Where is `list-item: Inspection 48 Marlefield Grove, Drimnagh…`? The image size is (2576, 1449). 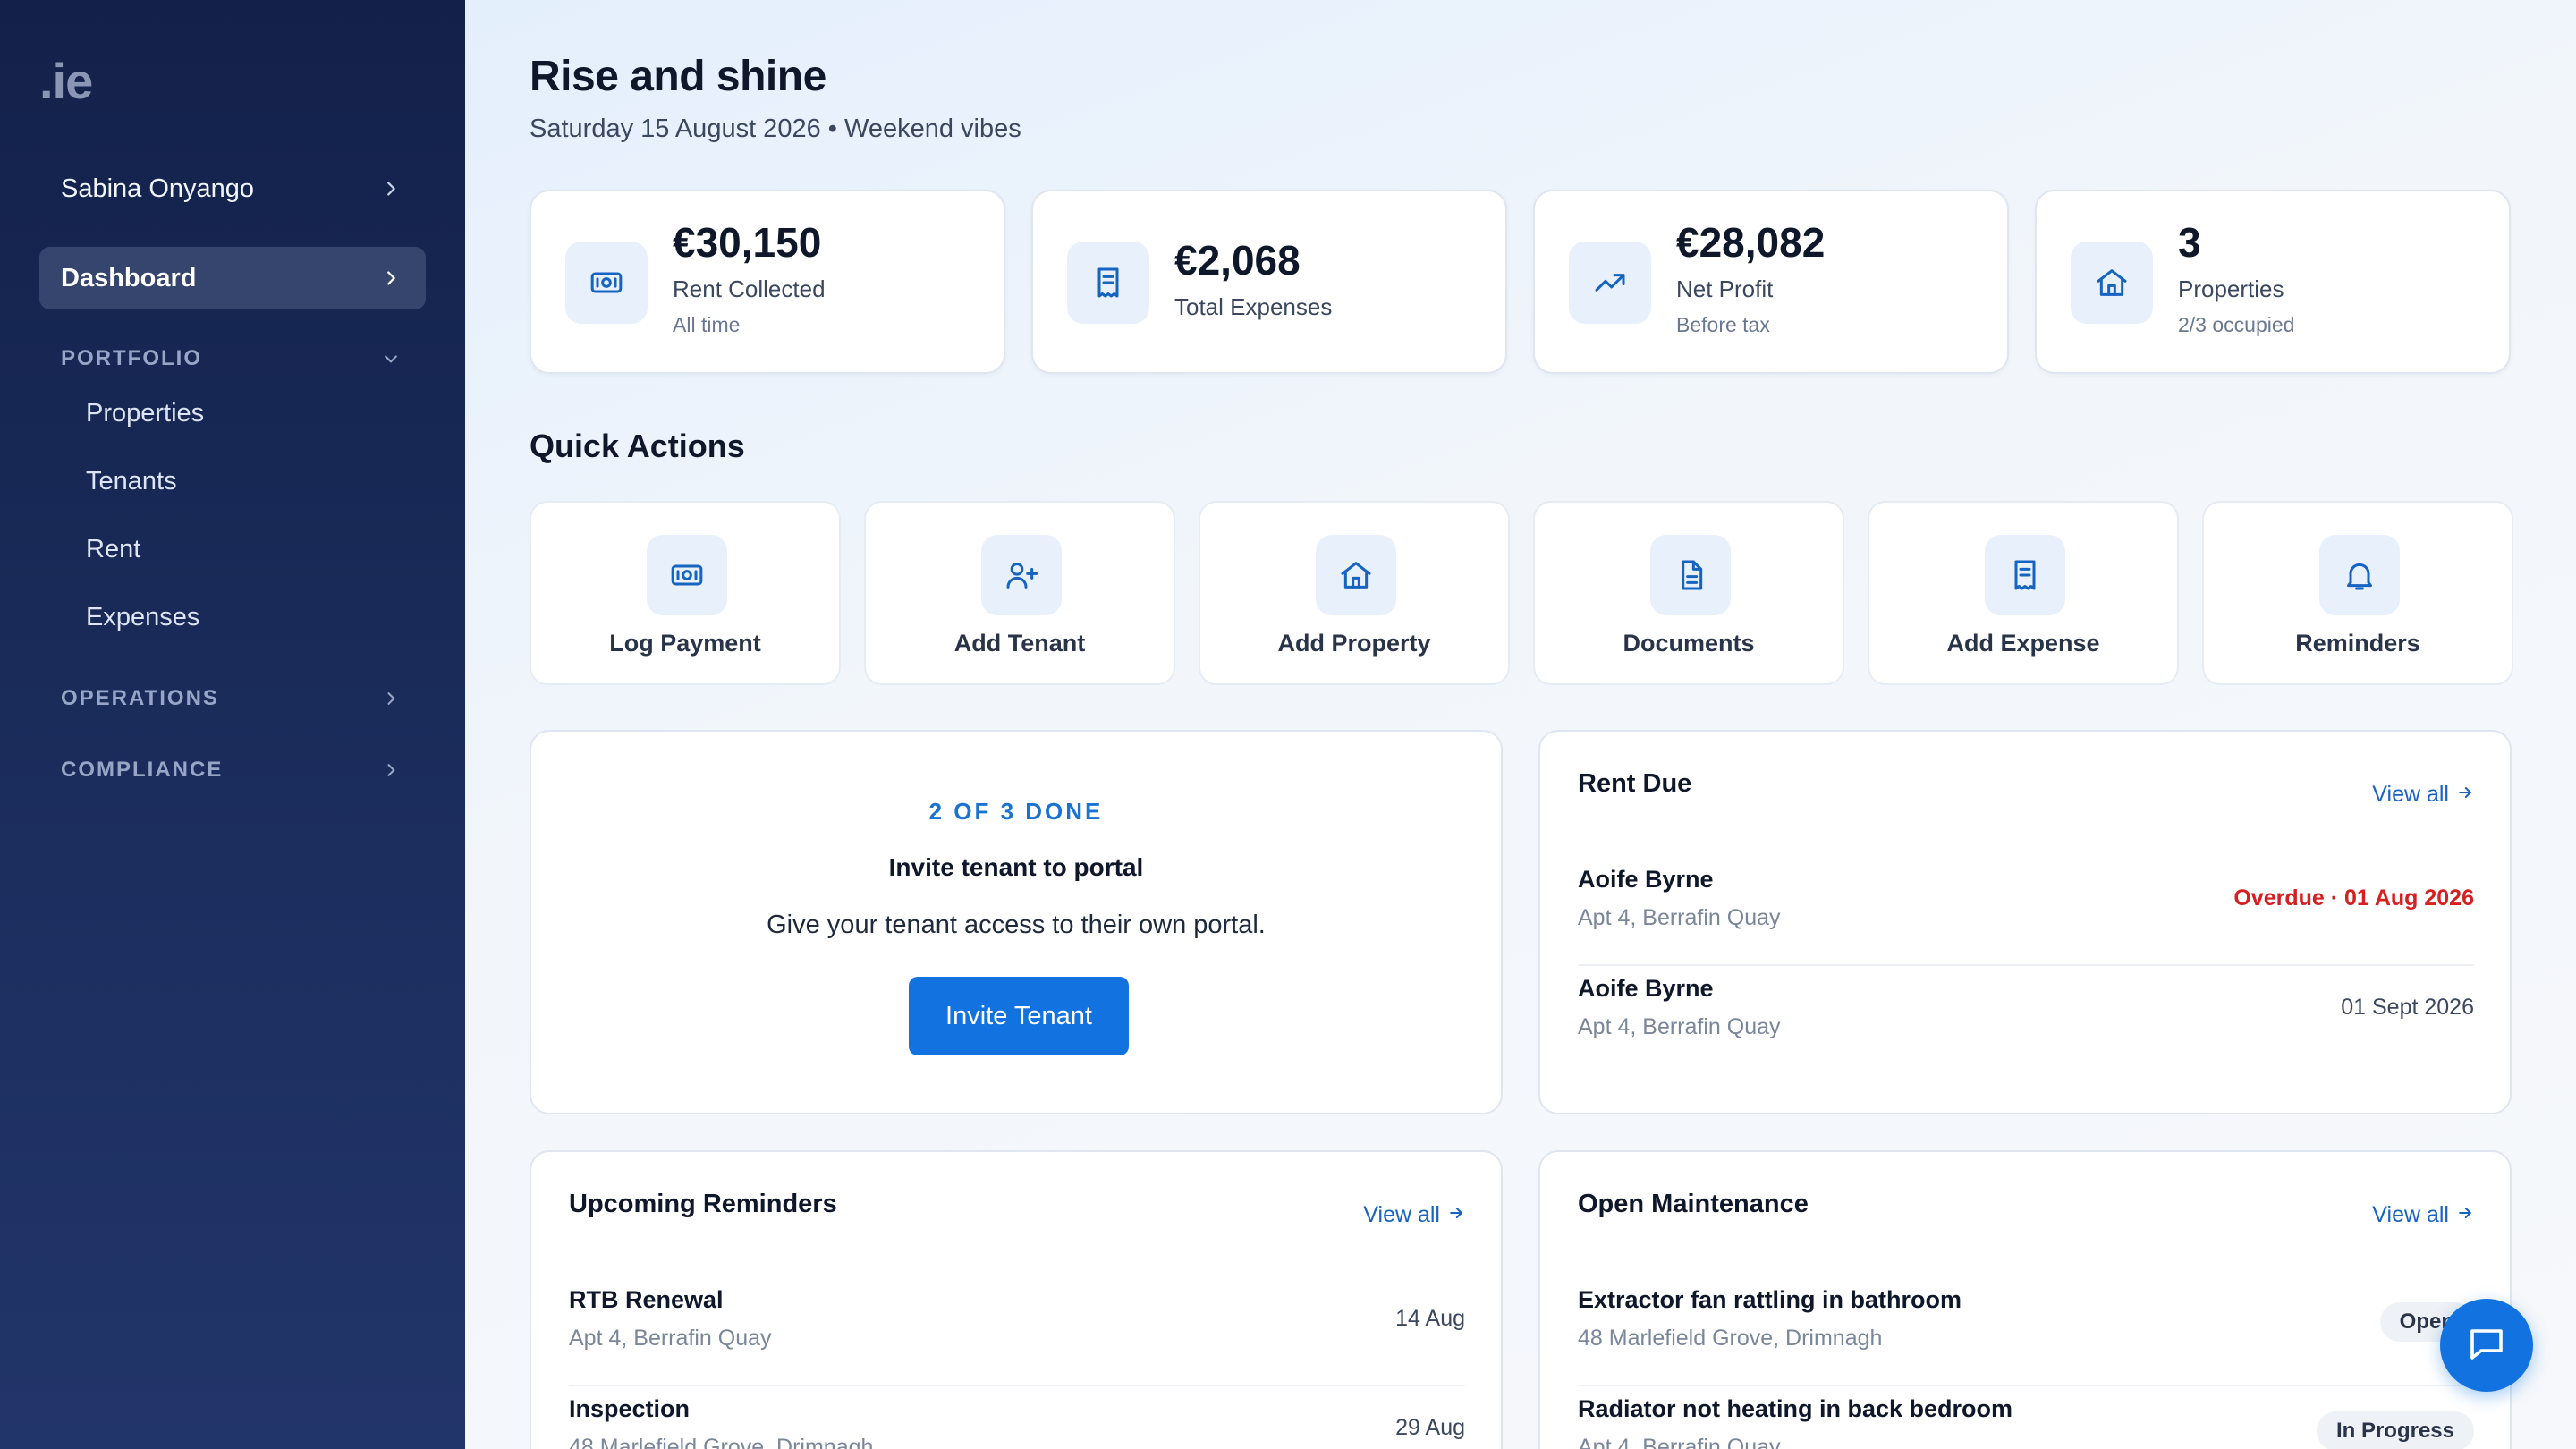
list-item: Inspection 48 Marlefield Grove, Drimnagh… is located at coordinates (1017, 1417).